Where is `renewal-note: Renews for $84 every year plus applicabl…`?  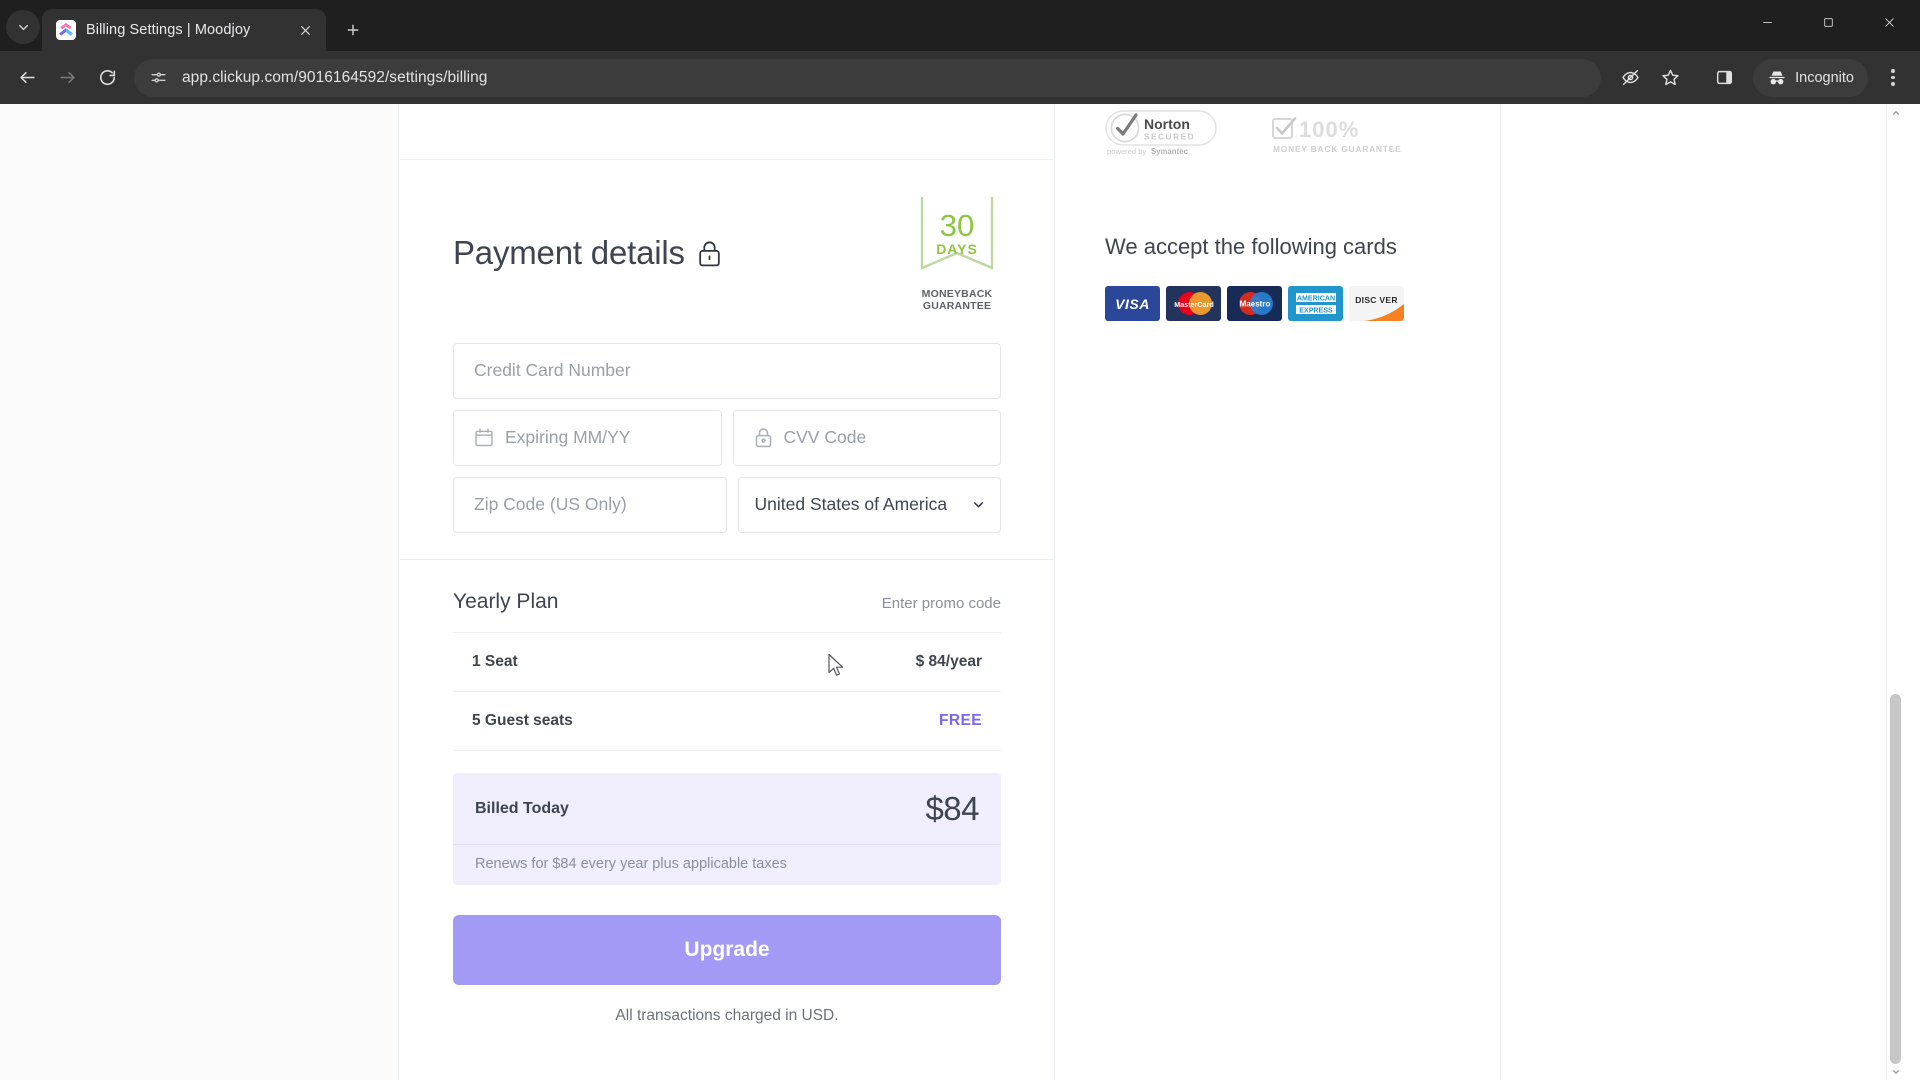
renewal-note: Renews for $84 every year plus applicabl… is located at coordinates (631, 863).